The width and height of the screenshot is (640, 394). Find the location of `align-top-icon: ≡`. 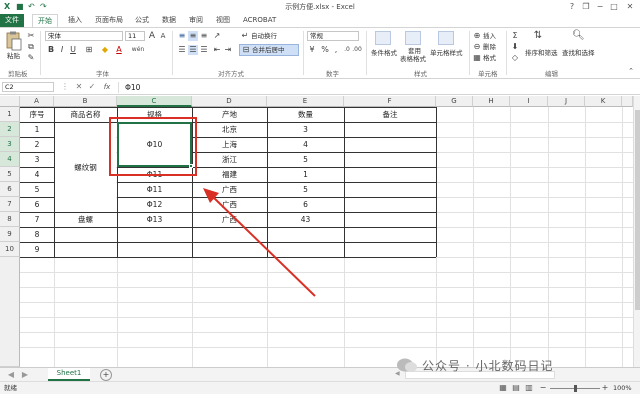

align-top-icon: ≡ is located at coordinates (182, 36).